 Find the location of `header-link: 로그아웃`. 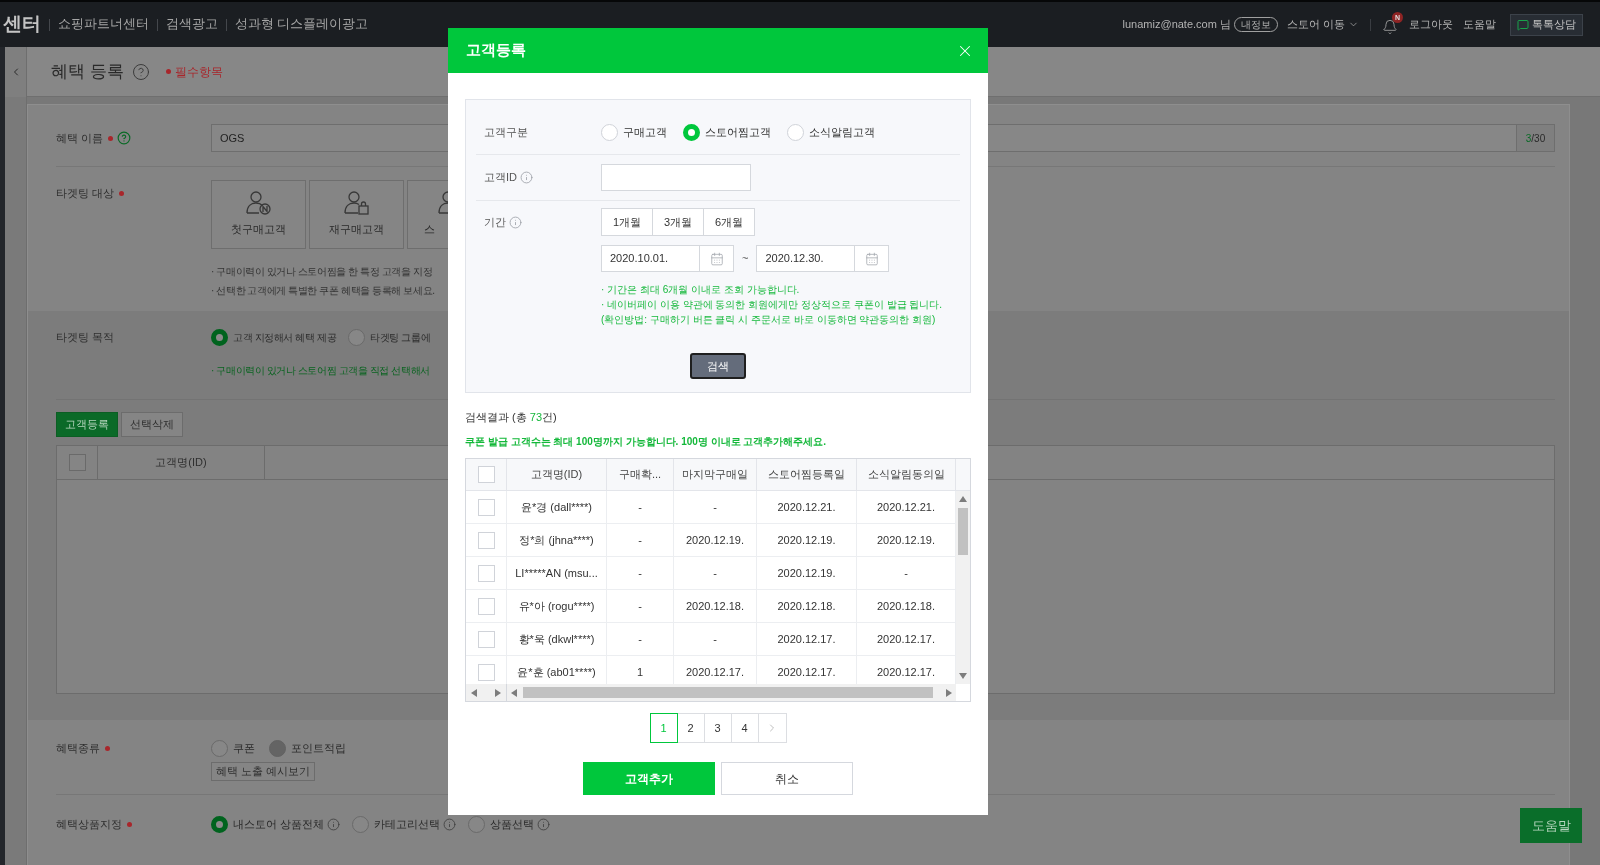

header-link: 로그아웃 is located at coordinates (1431, 24).